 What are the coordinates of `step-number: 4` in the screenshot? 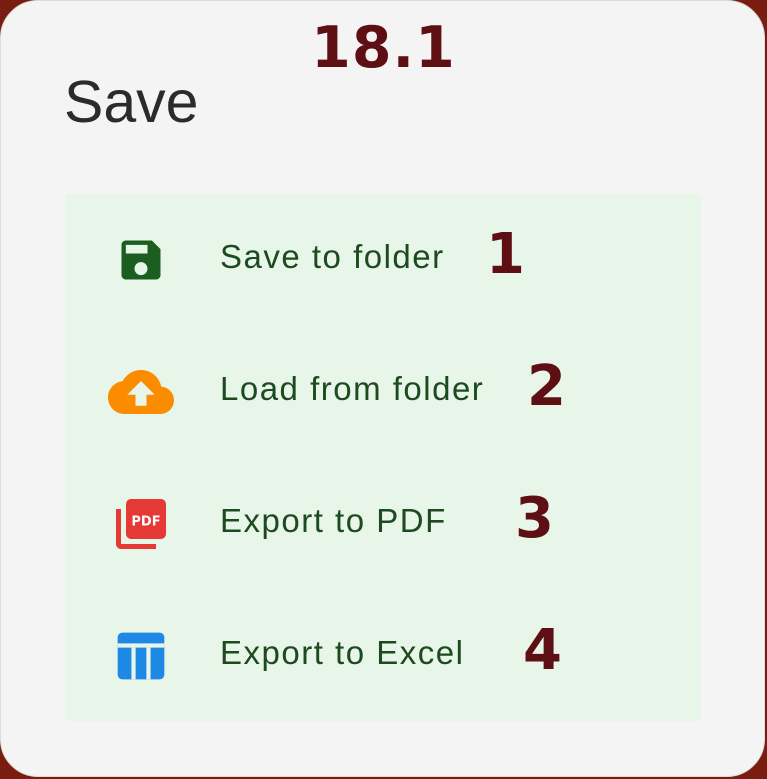 It's located at (542, 650).